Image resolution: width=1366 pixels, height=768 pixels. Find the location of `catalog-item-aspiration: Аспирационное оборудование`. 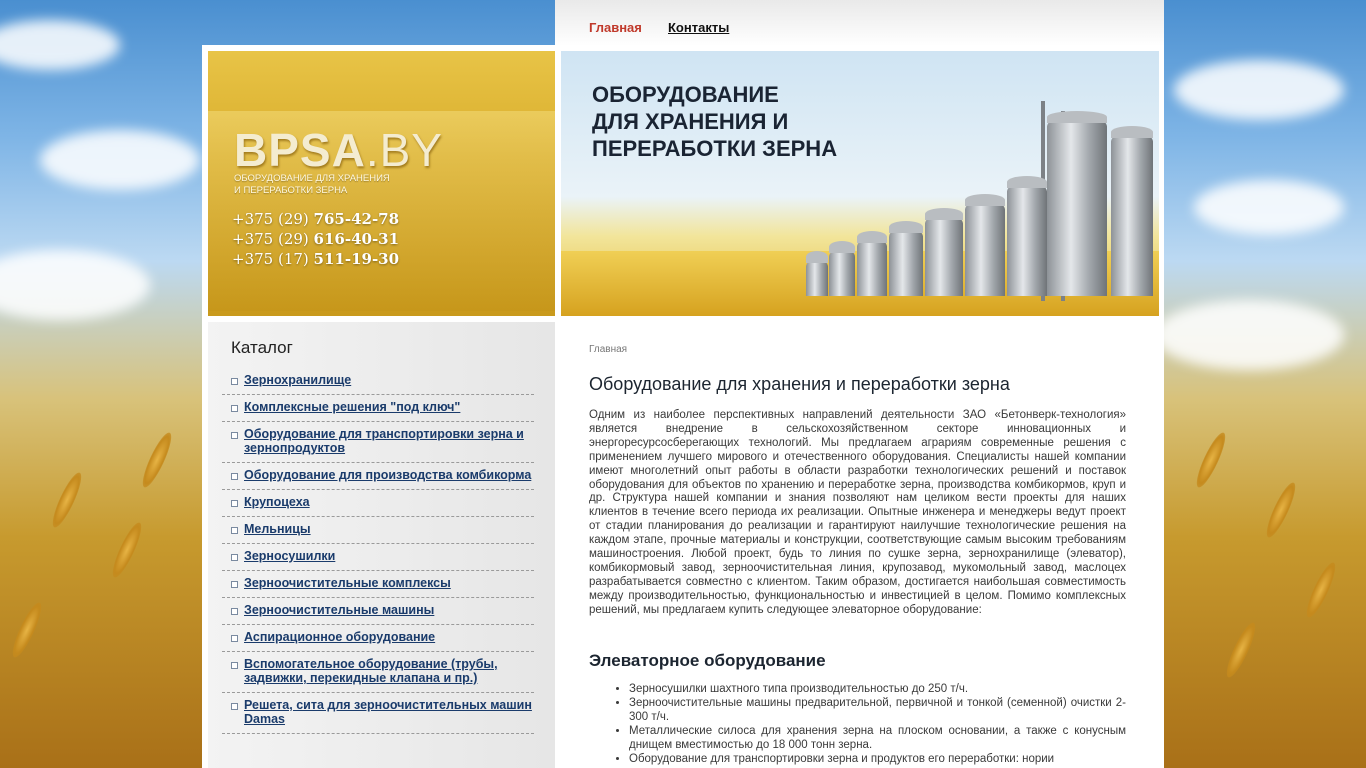

catalog-item-aspiration: Аспирационное оборудование is located at coordinates (378, 638).